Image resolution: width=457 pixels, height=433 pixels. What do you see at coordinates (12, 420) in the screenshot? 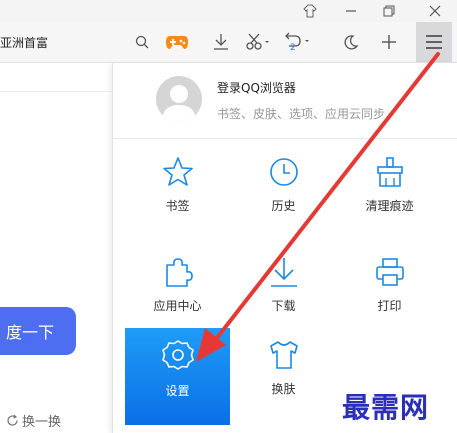
I see `refresh-icon` at bounding box center [12, 420].